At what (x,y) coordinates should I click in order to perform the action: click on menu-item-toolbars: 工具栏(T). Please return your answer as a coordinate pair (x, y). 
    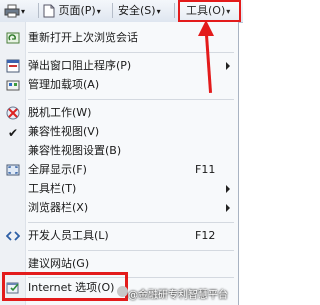
    Looking at the image, I should click on (119, 189).